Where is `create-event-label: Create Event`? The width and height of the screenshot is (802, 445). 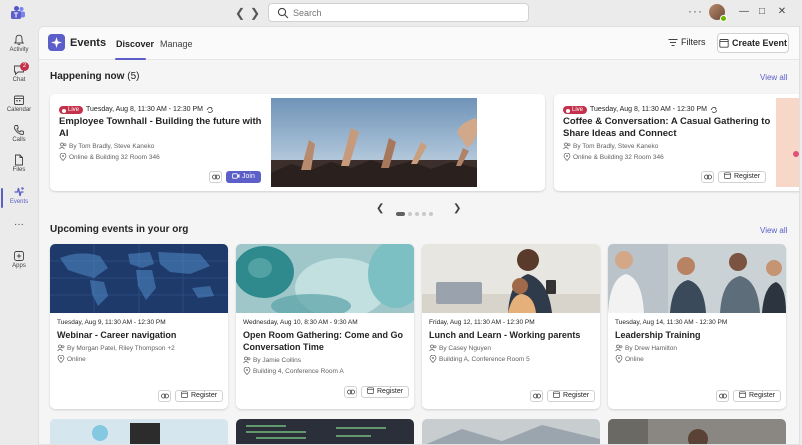
create-event-label: Create Event is located at coordinates (759, 43).